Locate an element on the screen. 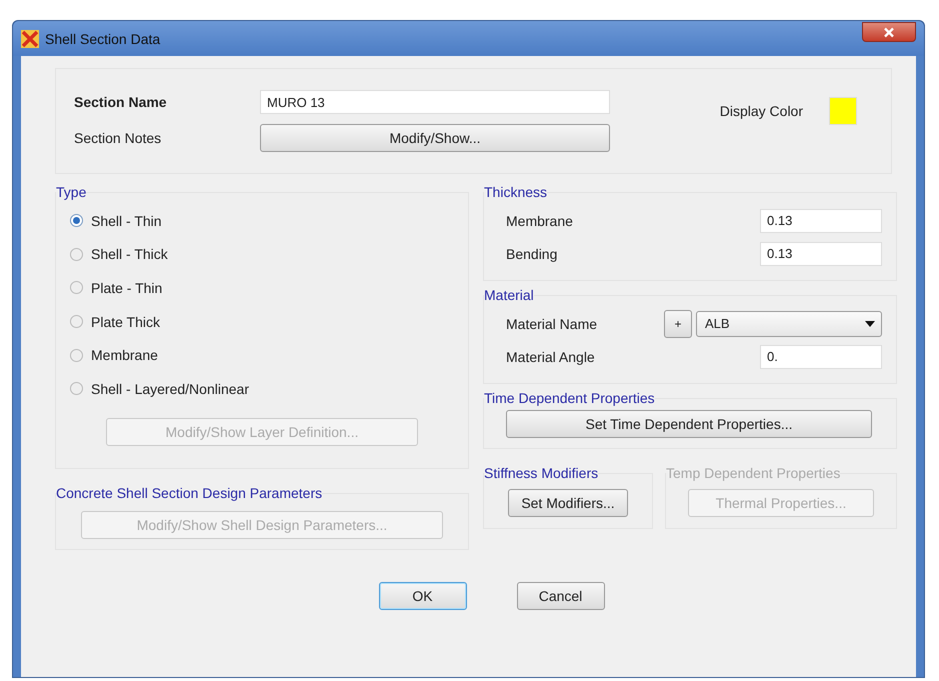 This screenshot has width=939, height=681. field-label: Membrane is located at coordinates (540, 220).